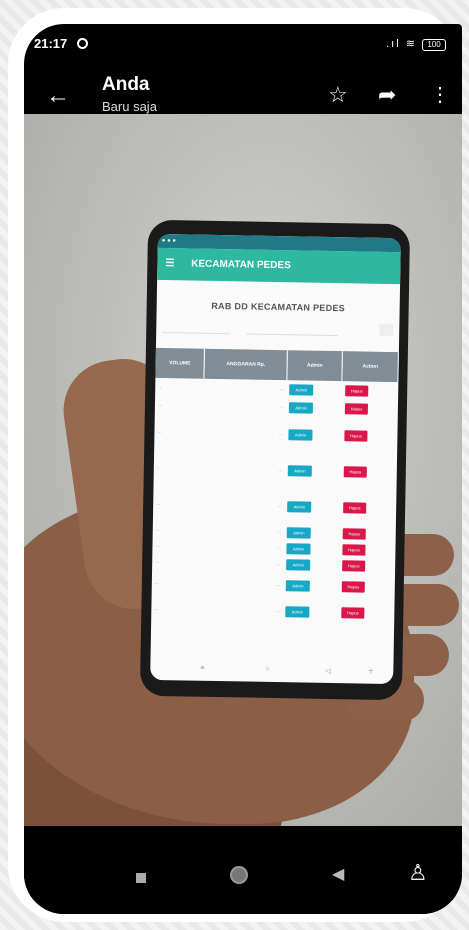 The height and width of the screenshot is (930, 469). I want to click on wifi-icon: ≋, so click(411, 44).